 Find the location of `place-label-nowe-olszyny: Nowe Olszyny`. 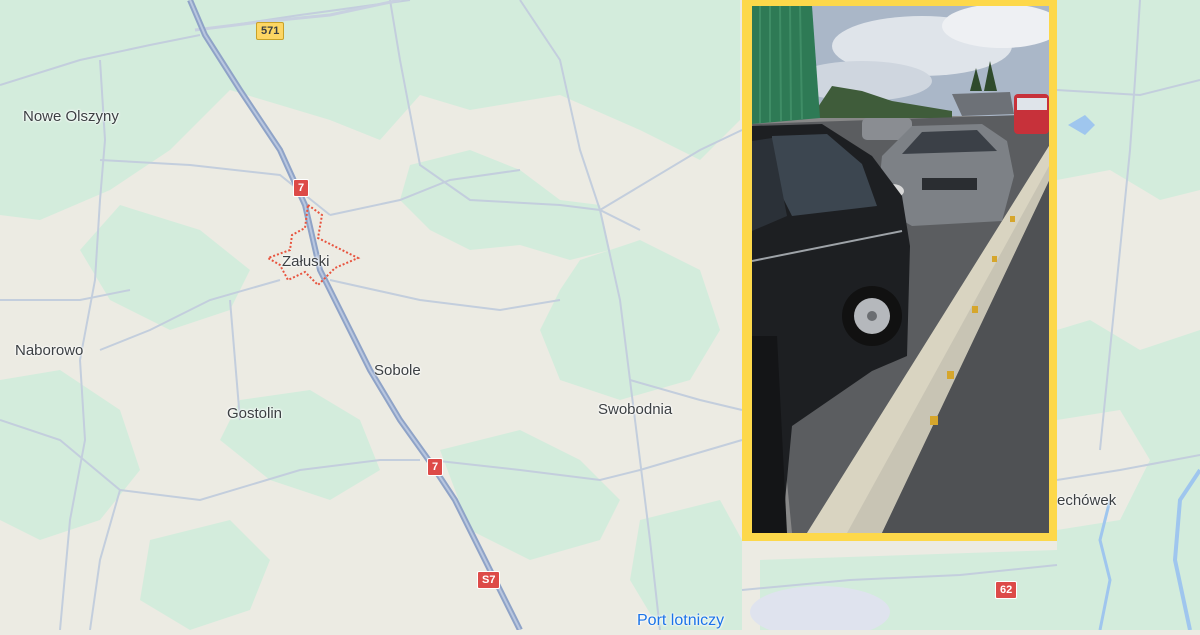

place-label-nowe-olszyny: Nowe Olszyny is located at coordinates (71, 116).